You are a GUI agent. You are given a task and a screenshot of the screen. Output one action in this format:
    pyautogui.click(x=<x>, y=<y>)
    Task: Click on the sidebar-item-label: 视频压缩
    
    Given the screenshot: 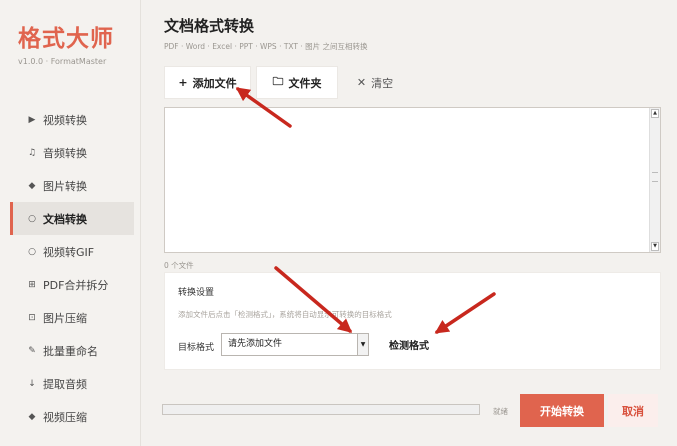 What is the action you would take?
    pyautogui.click(x=65, y=417)
    